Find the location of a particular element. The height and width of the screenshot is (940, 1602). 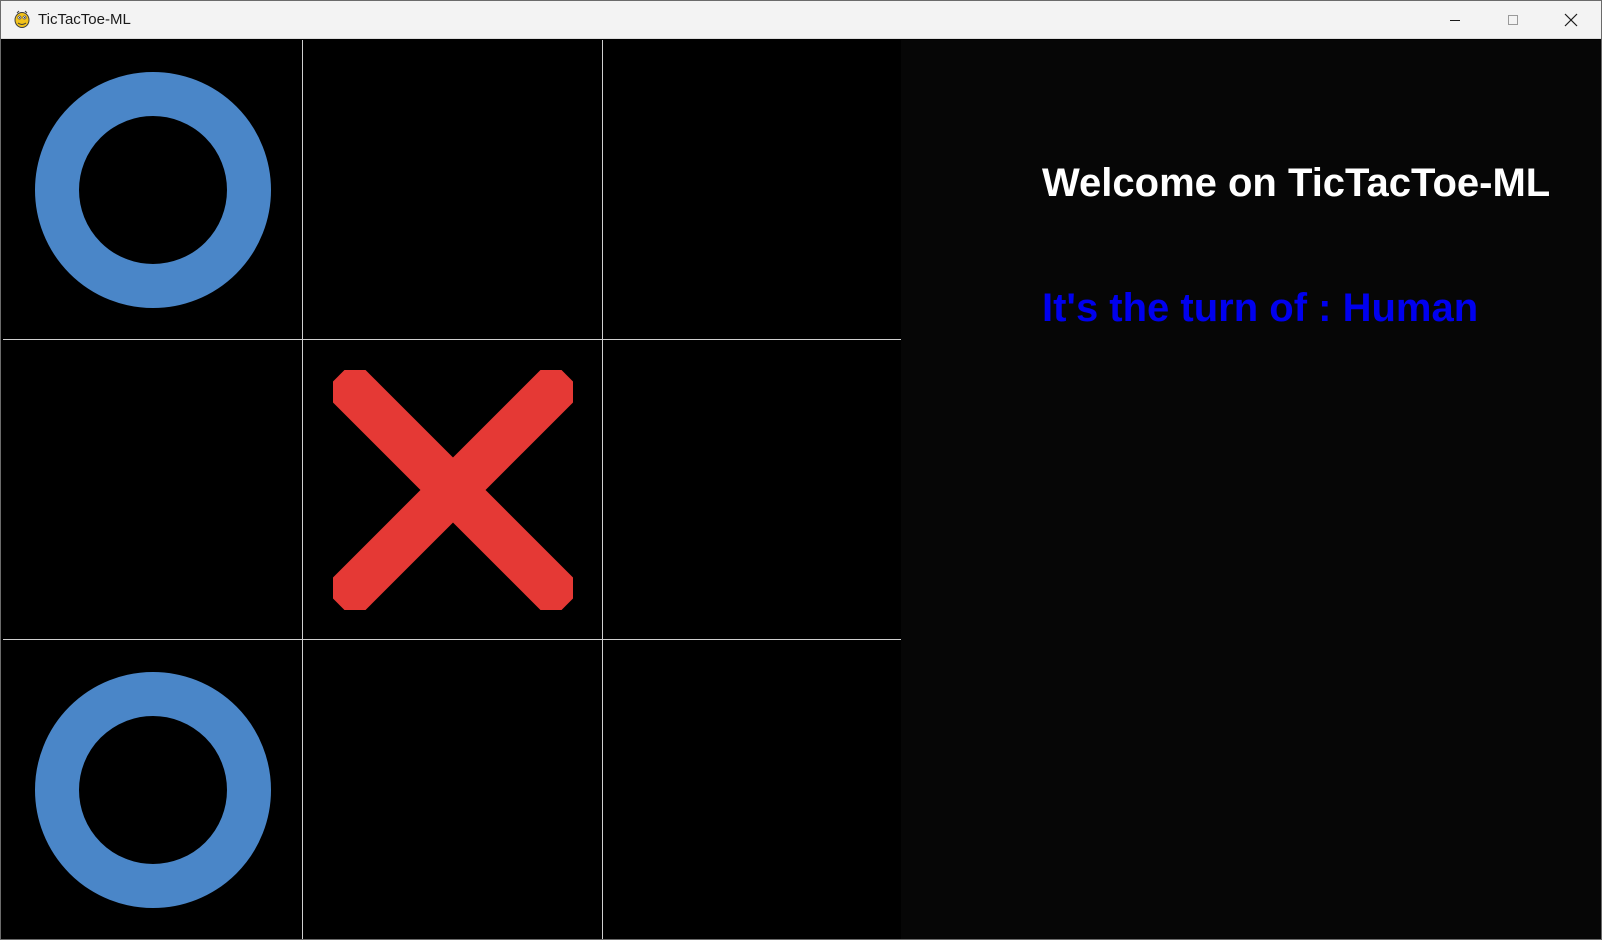

close-button is located at coordinates (1571, 20).